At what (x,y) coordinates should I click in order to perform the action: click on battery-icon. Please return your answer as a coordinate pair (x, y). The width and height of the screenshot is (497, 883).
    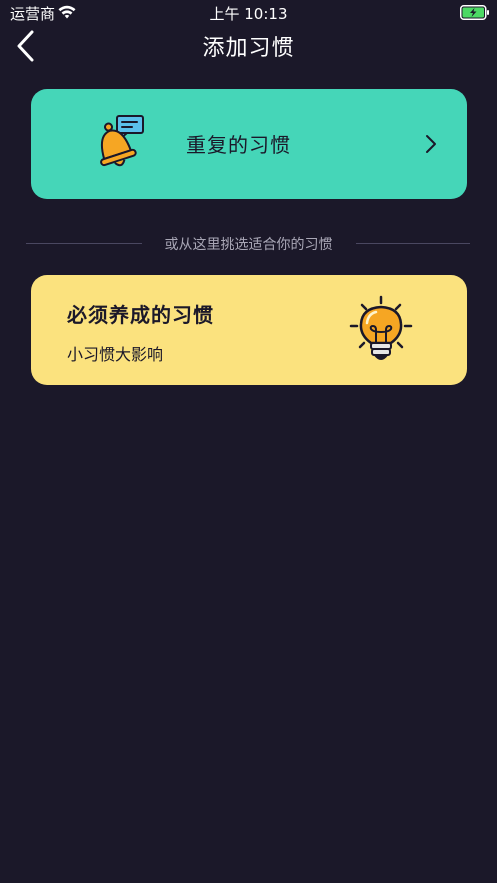
    Looking at the image, I should click on (474, 12).